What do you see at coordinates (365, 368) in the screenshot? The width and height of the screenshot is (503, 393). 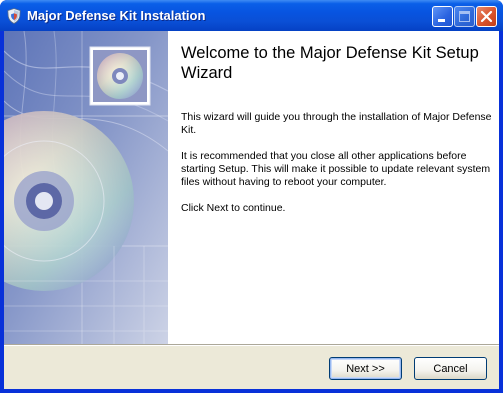 I see `next-button: Next >>` at bounding box center [365, 368].